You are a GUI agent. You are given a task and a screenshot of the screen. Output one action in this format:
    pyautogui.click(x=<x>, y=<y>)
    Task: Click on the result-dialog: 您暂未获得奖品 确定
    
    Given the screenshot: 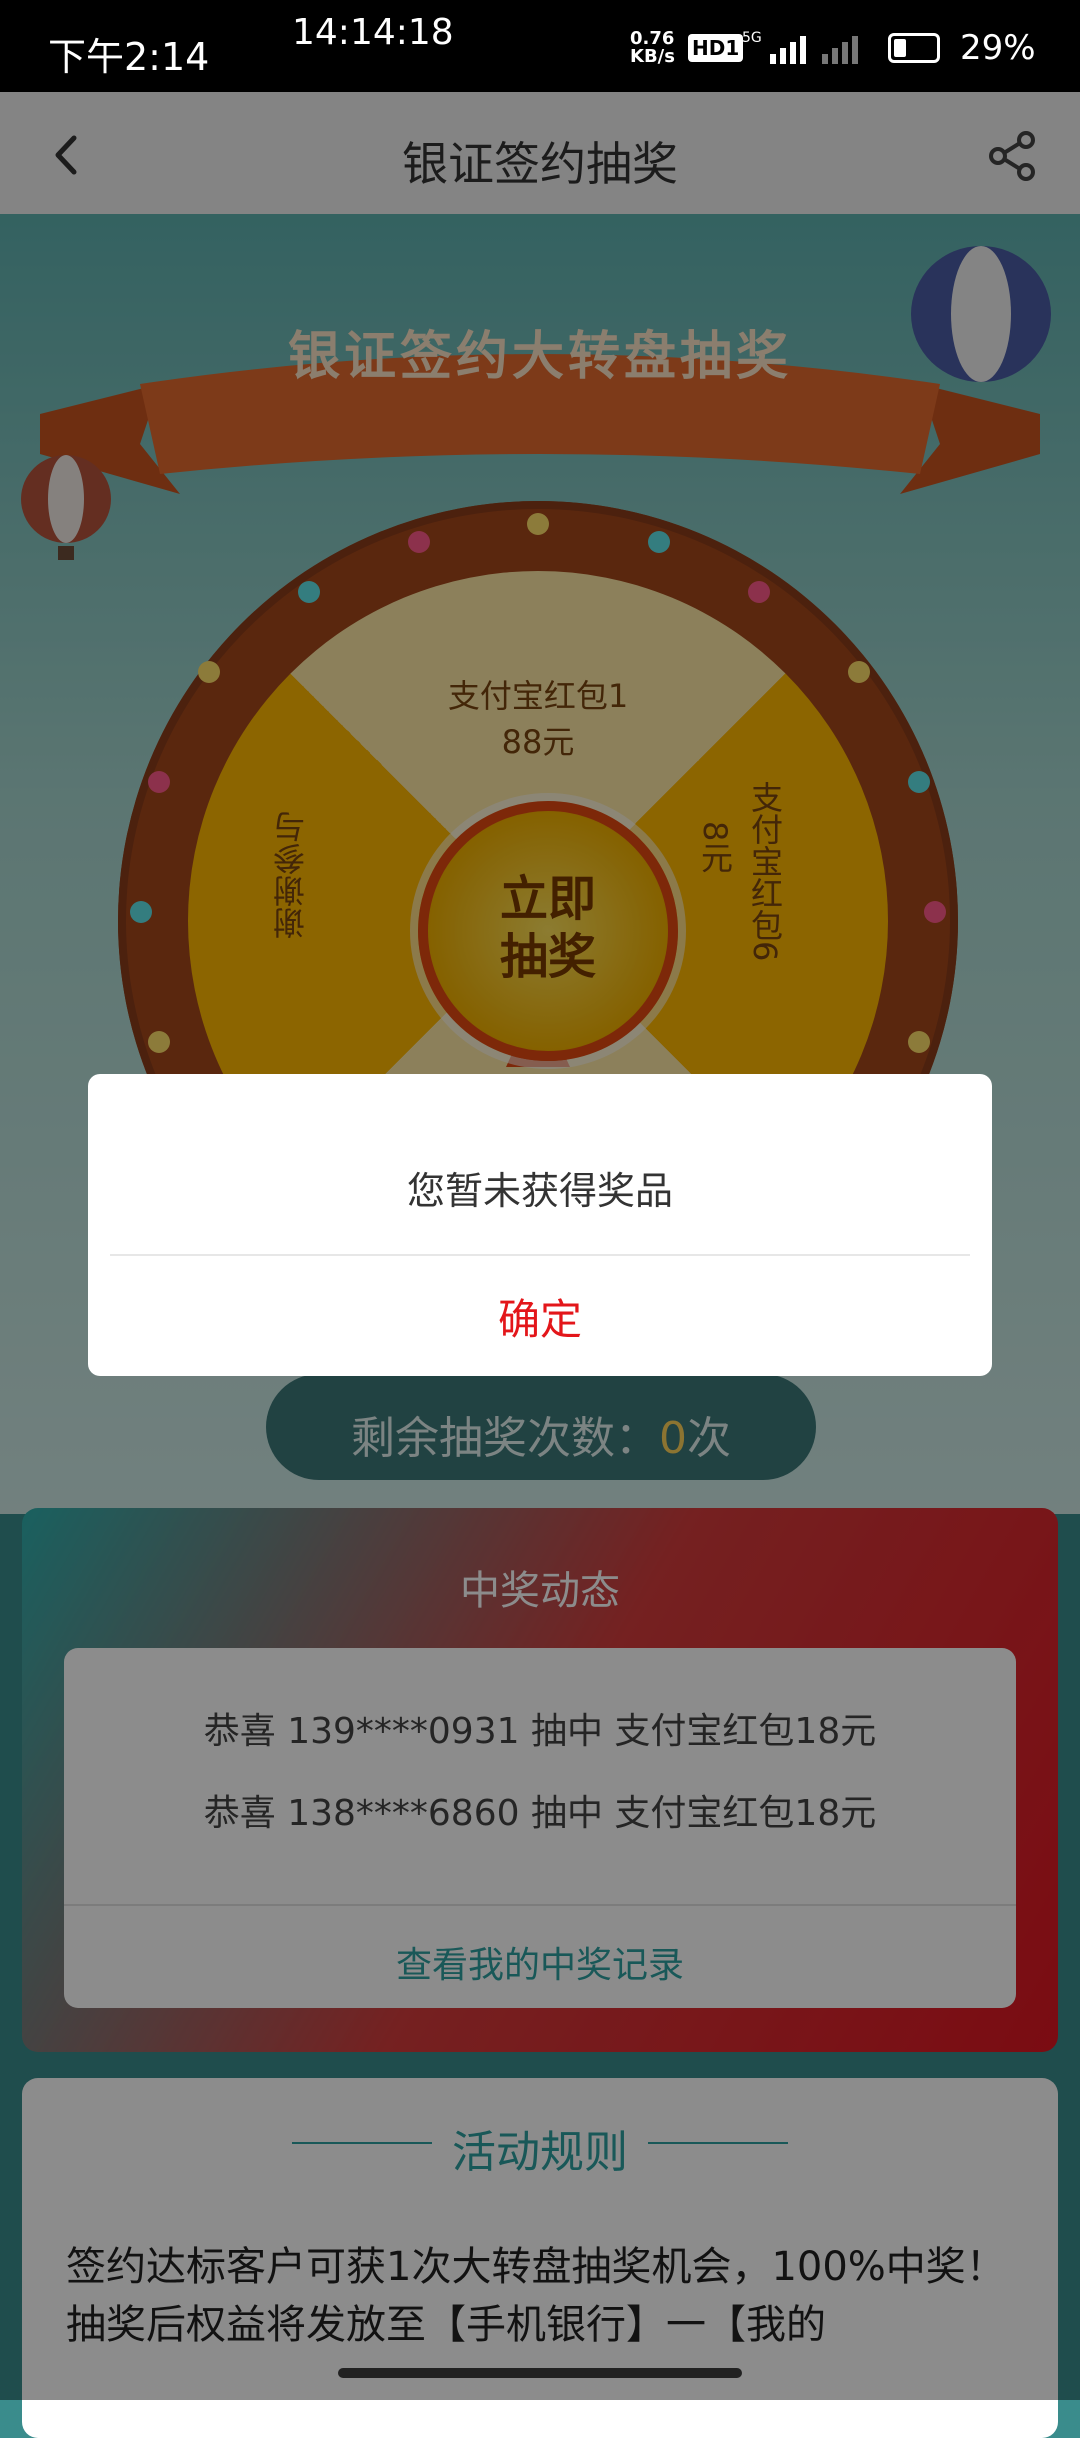 What is the action you would take?
    pyautogui.click(x=540, y=1225)
    